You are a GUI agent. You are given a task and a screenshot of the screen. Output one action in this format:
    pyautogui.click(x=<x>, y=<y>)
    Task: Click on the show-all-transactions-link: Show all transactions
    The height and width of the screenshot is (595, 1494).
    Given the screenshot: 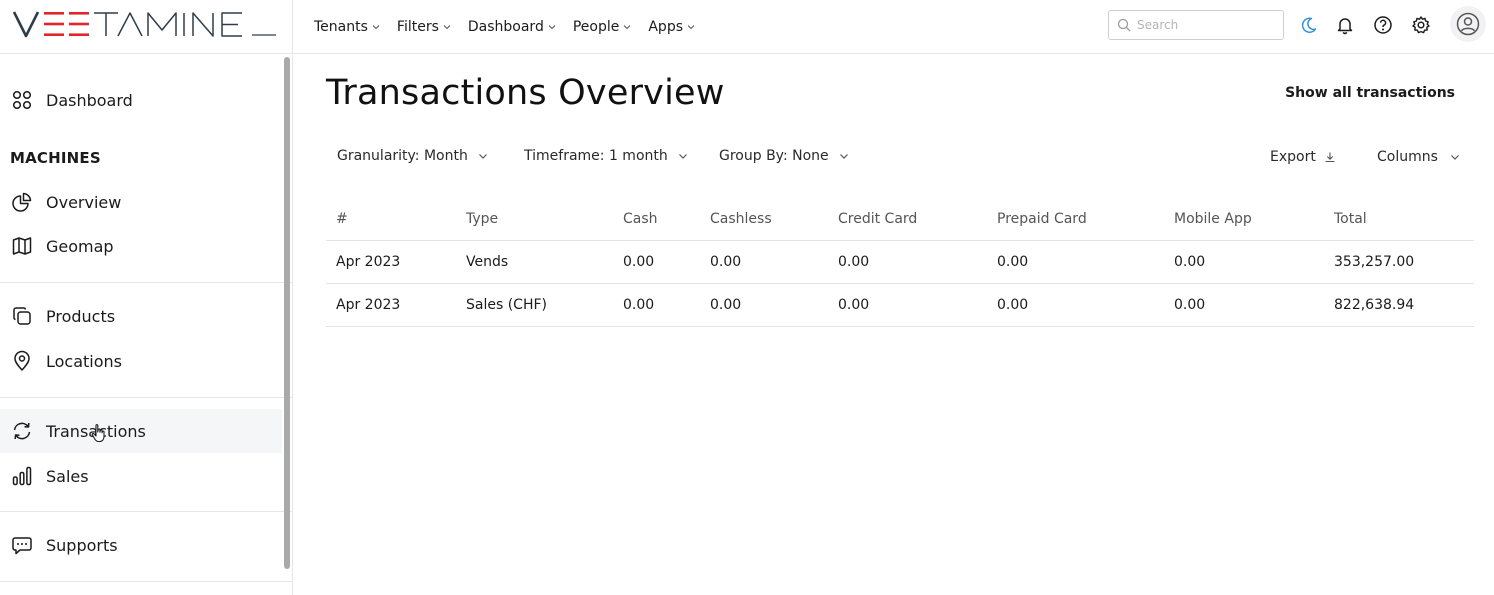 What is the action you would take?
    pyautogui.click(x=1370, y=93)
    